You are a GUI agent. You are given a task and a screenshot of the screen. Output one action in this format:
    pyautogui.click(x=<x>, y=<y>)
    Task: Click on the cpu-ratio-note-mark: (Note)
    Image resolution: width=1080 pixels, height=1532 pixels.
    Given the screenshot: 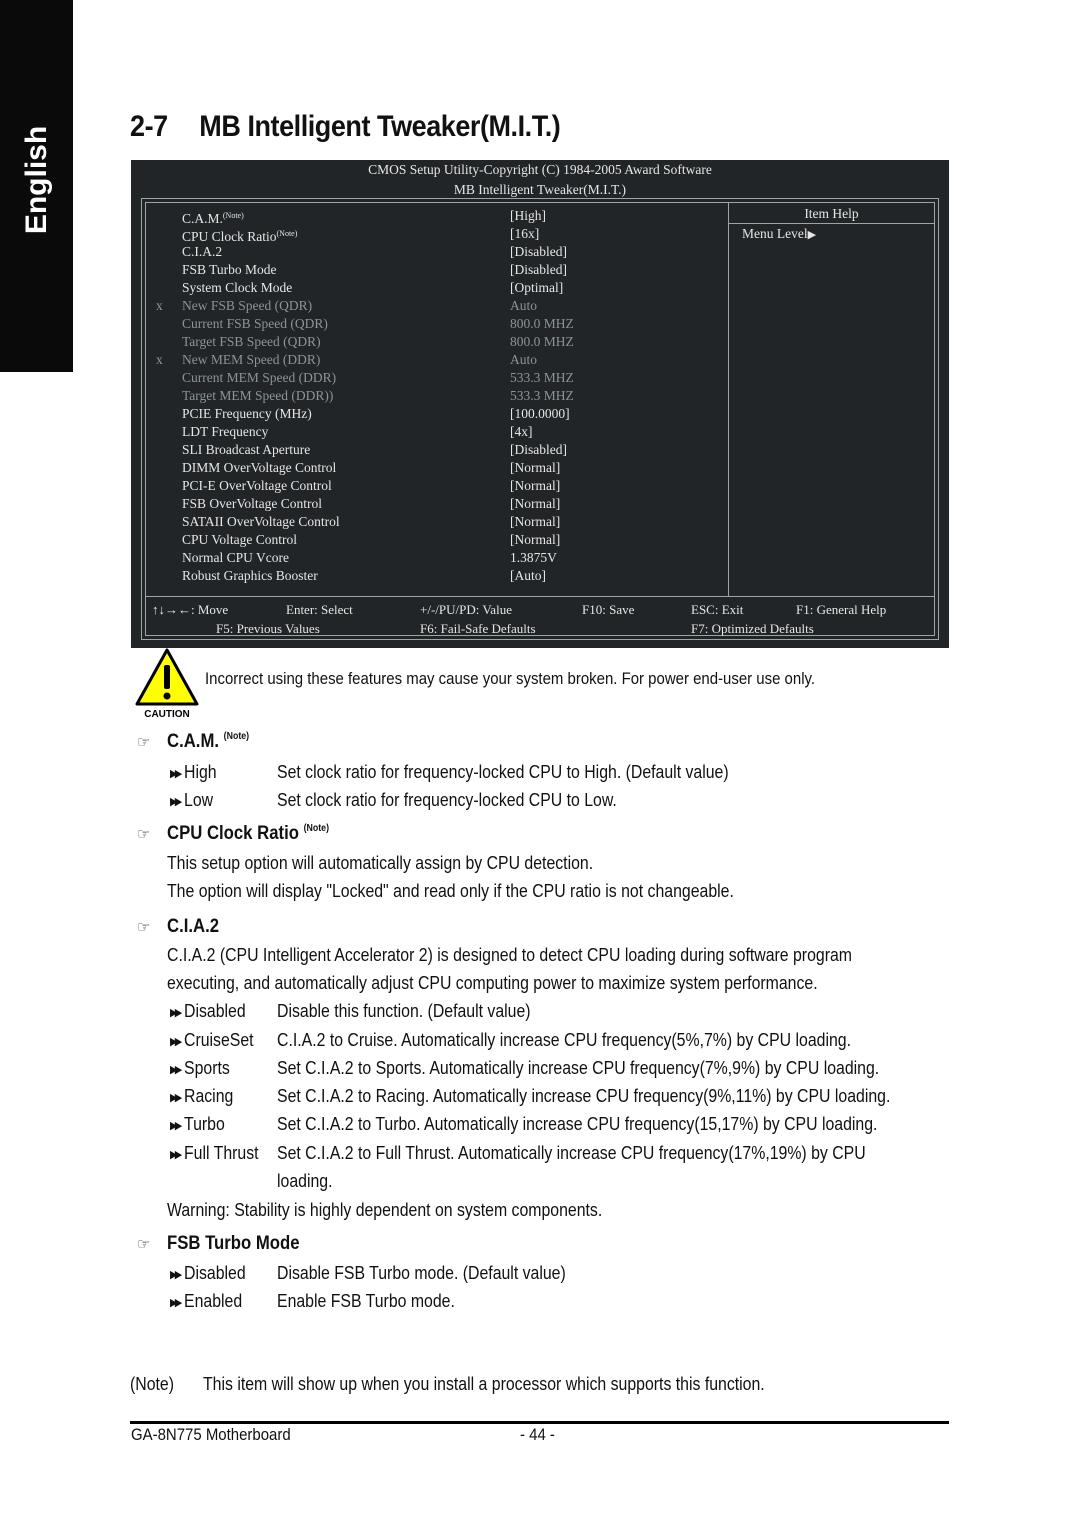 What is the action you would take?
    pyautogui.click(x=316, y=828)
    